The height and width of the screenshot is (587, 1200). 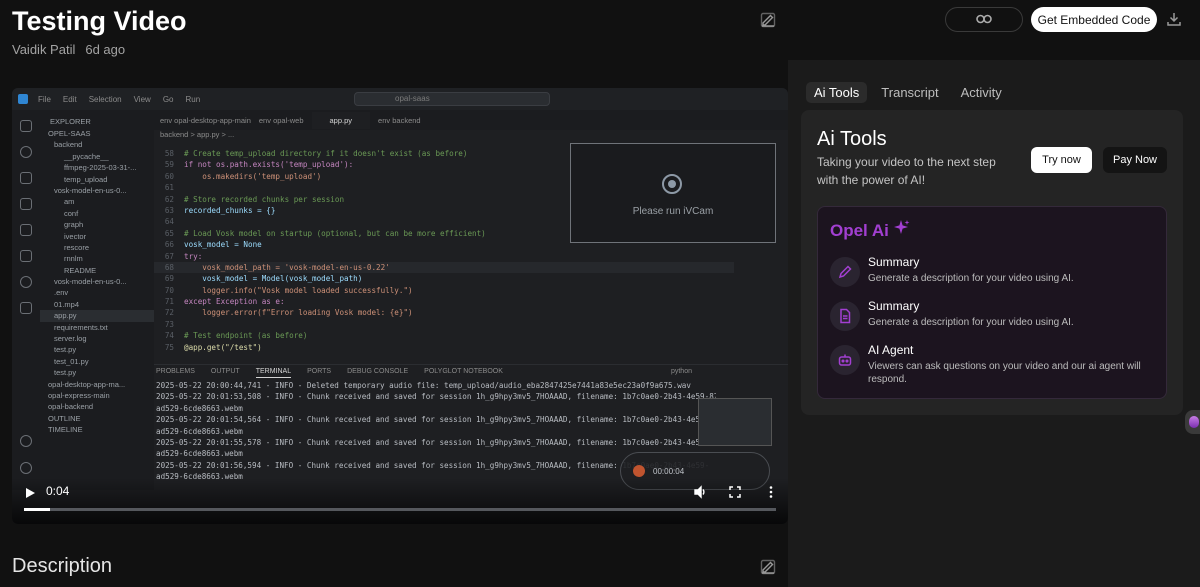 What do you see at coordinates (768, 20) in the screenshot?
I see `edit-title-icon` at bounding box center [768, 20].